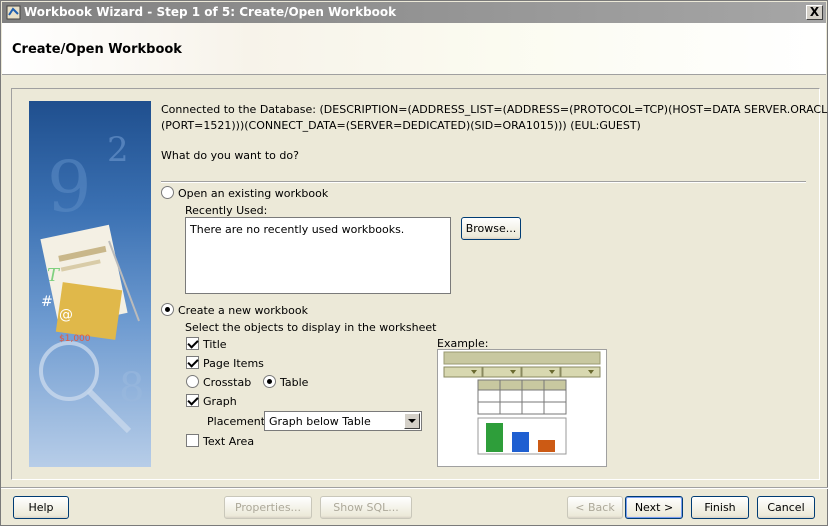 This screenshot has width=828, height=526. Describe the element at coordinates (269, 381) in the screenshot. I see `table-radio` at that location.